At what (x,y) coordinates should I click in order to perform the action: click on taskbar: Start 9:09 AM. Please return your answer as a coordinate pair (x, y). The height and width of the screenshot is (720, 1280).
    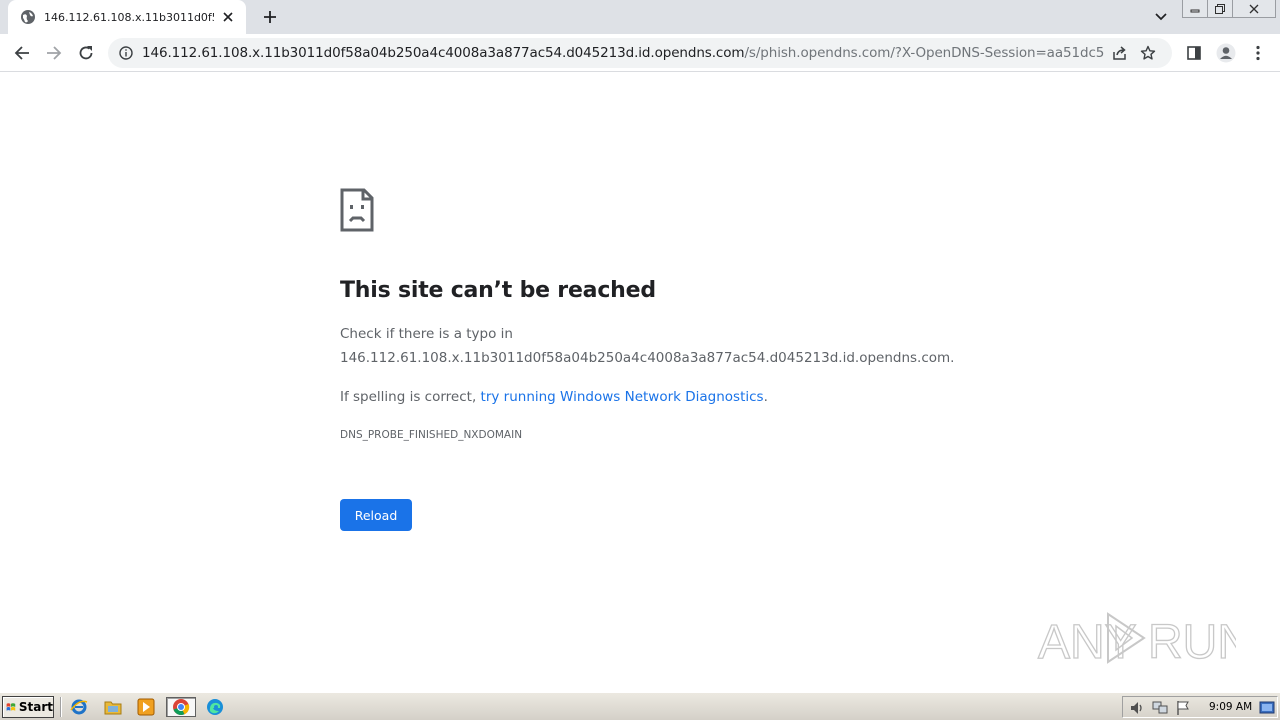
    Looking at the image, I should click on (640, 706).